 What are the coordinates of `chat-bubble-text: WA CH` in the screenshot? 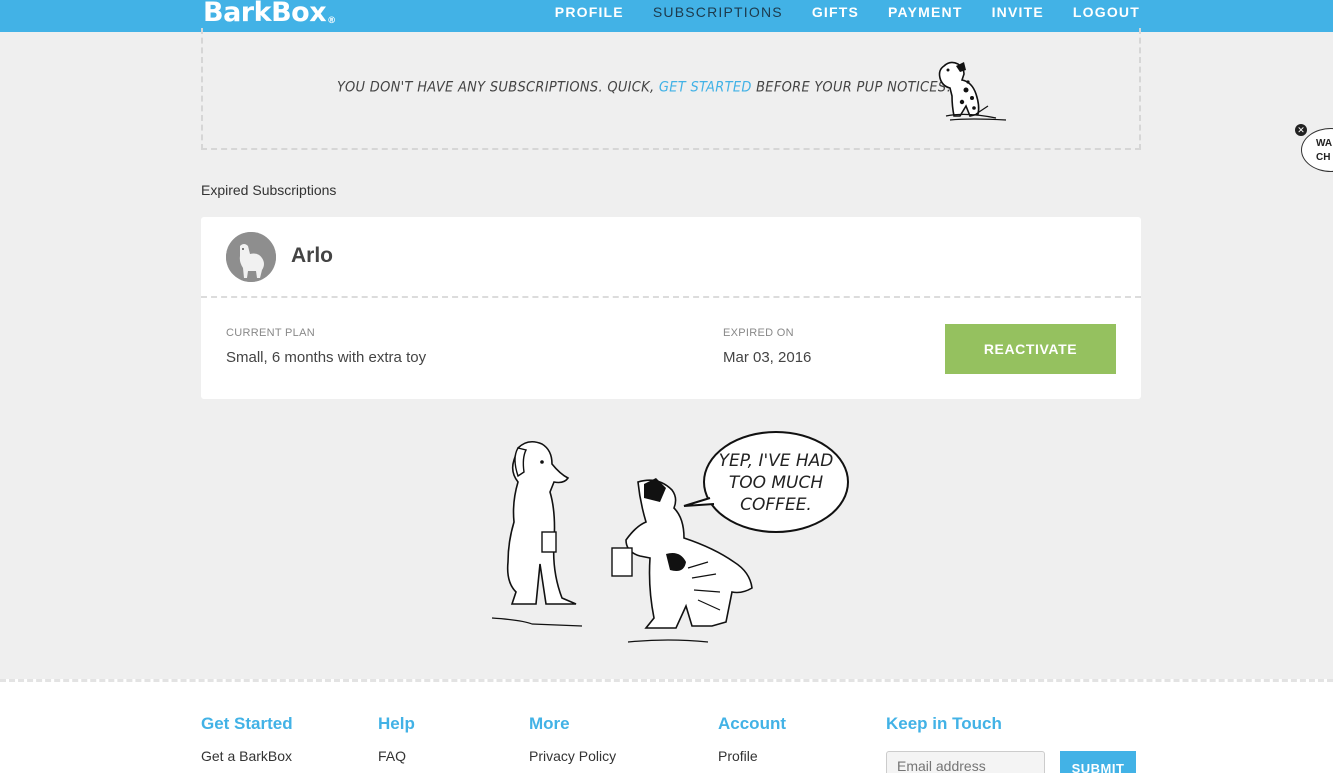 It's located at (1324, 150).